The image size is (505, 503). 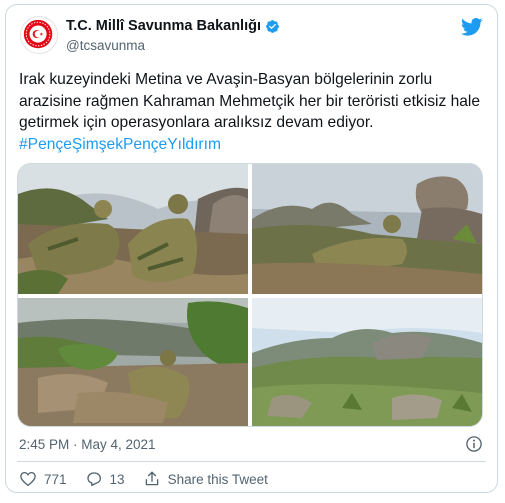 I want to click on author-name: T.C. Millî Savunma Bakanlığı, so click(x=163, y=26).